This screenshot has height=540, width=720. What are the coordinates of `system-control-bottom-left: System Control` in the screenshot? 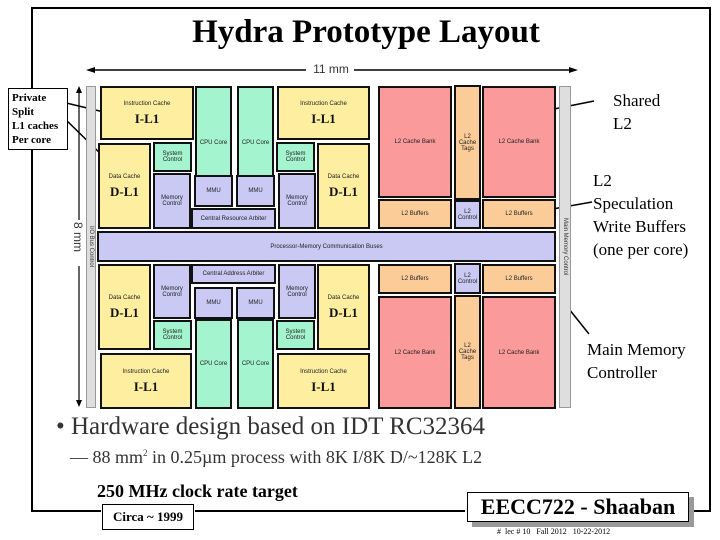 It's located at (172, 335).